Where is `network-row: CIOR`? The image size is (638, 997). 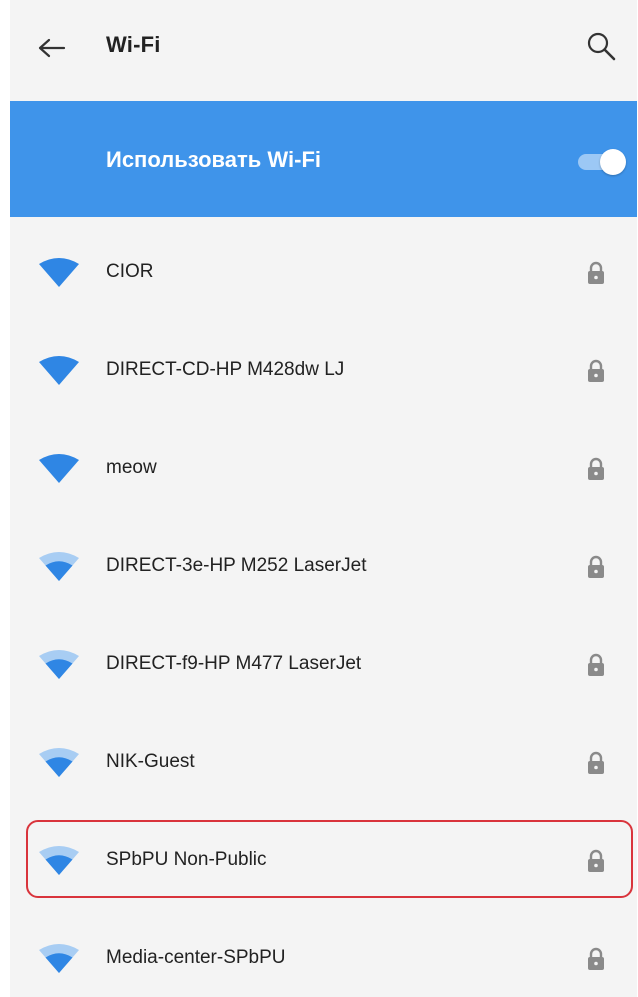 network-row: CIOR is located at coordinates (323, 273).